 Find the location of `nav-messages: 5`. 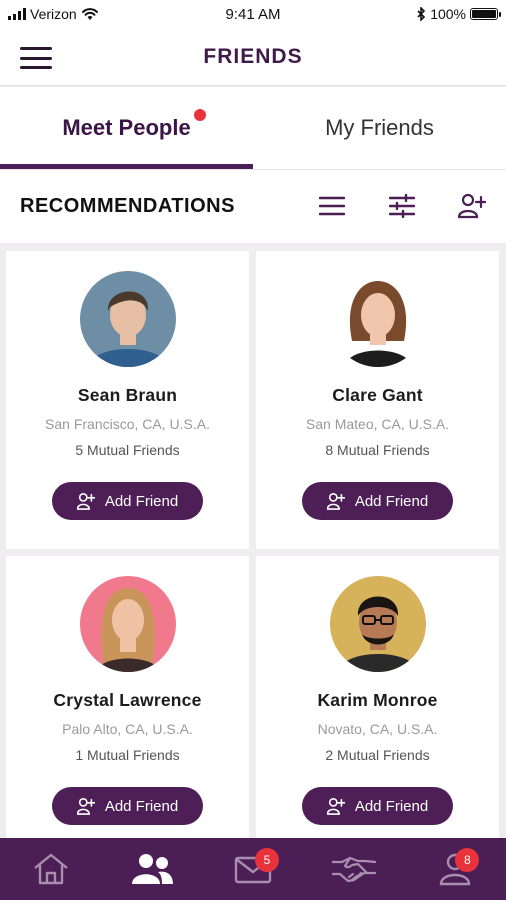

nav-messages: 5 is located at coordinates (253, 869).